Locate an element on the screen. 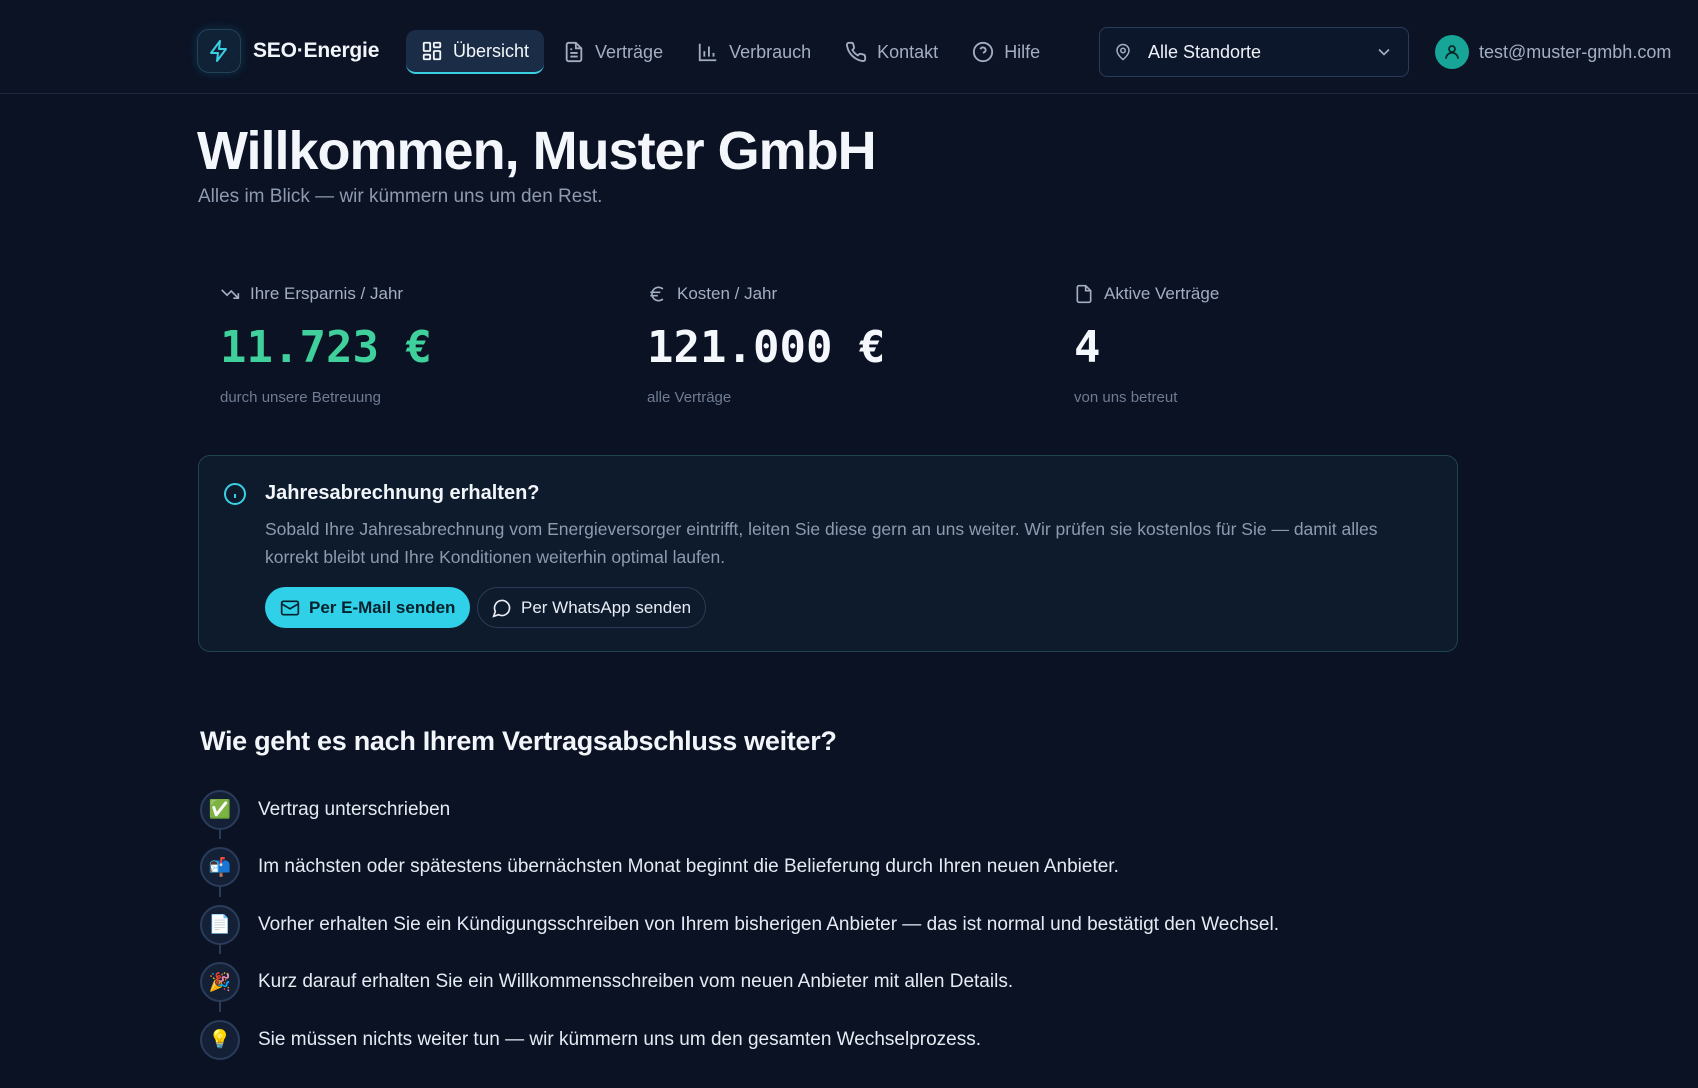 This screenshot has width=1698, height=1088. document-icon is located at coordinates (574, 52).